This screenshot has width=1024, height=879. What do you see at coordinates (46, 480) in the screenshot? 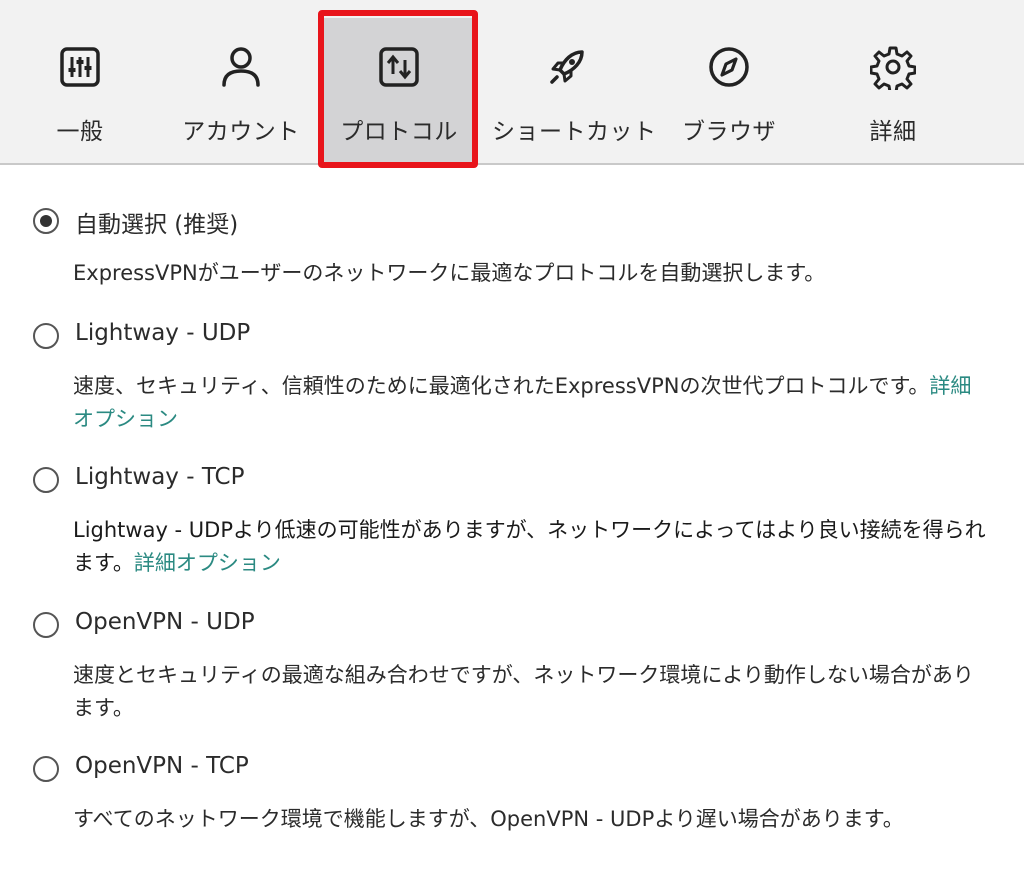
I see `radio-lightway-tcp` at bounding box center [46, 480].